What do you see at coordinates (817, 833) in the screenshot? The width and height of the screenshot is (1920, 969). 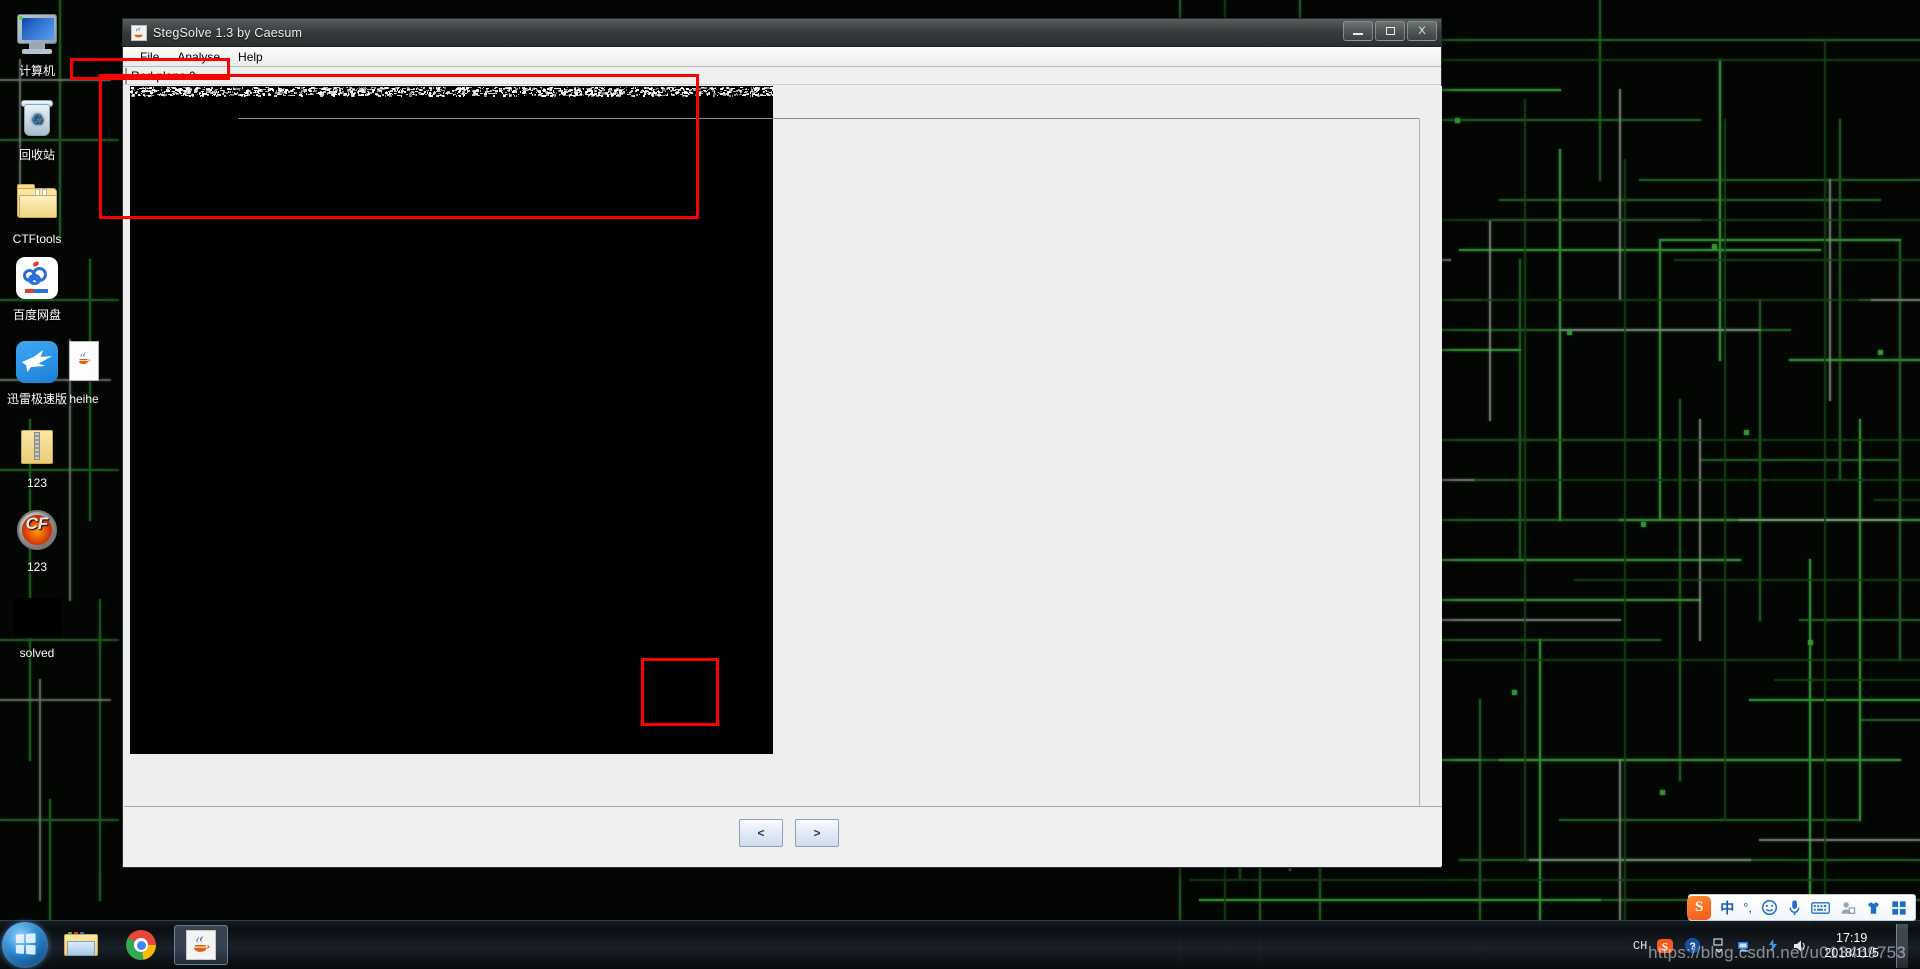 I see `next-plane-button: >` at bounding box center [817, 833].